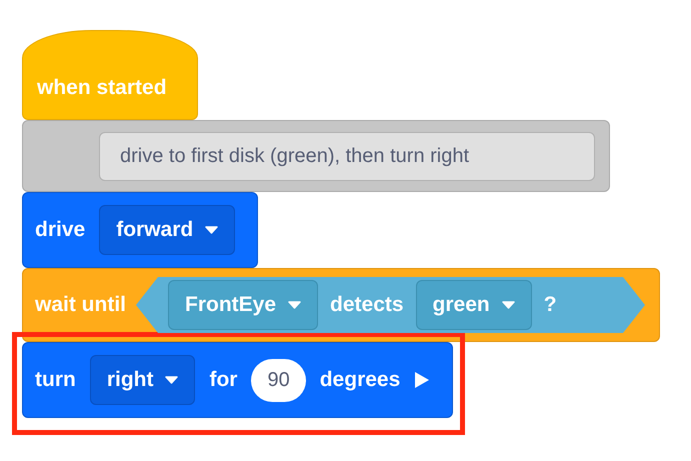 The image size is (691, 461). I want to click on comment-text: drive to first disk (green), then turn right, so click(347, 156).